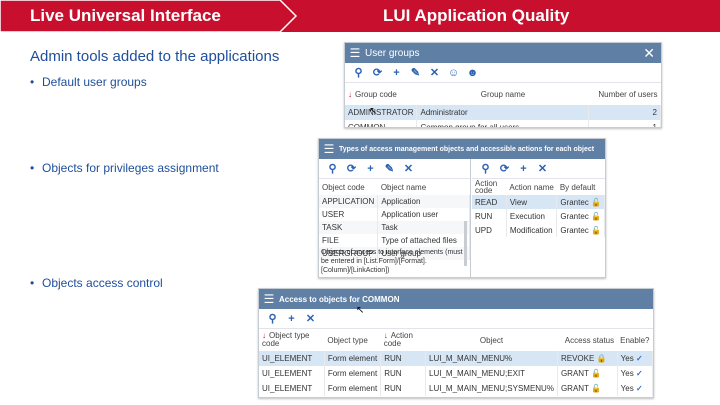  I want to click on mouse-cursor-icon: ↖, so click(373, 111).